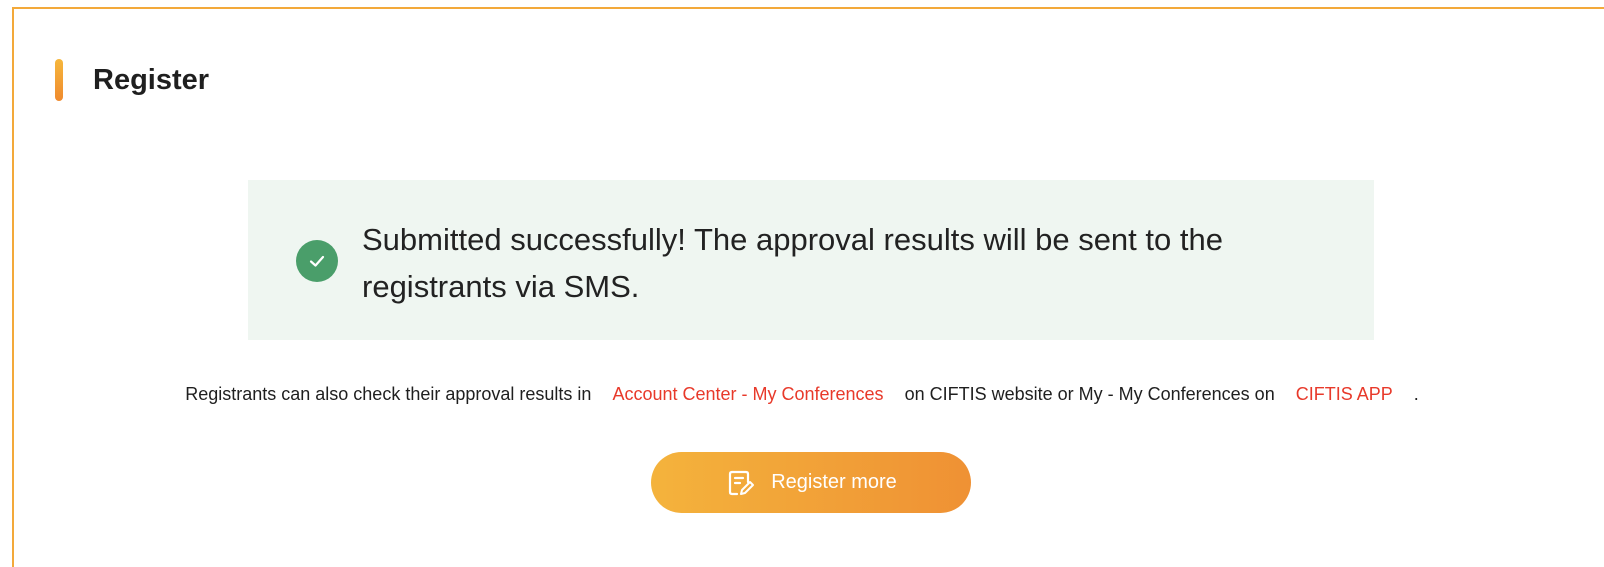 Image resolution: width=1604 pixels, height=567 pixels. What do you see at coordinates (1344, 394) in the screenshot?
I see `ciftis-app-link: CIFTIS APP` at bounding box center [1344, 394].